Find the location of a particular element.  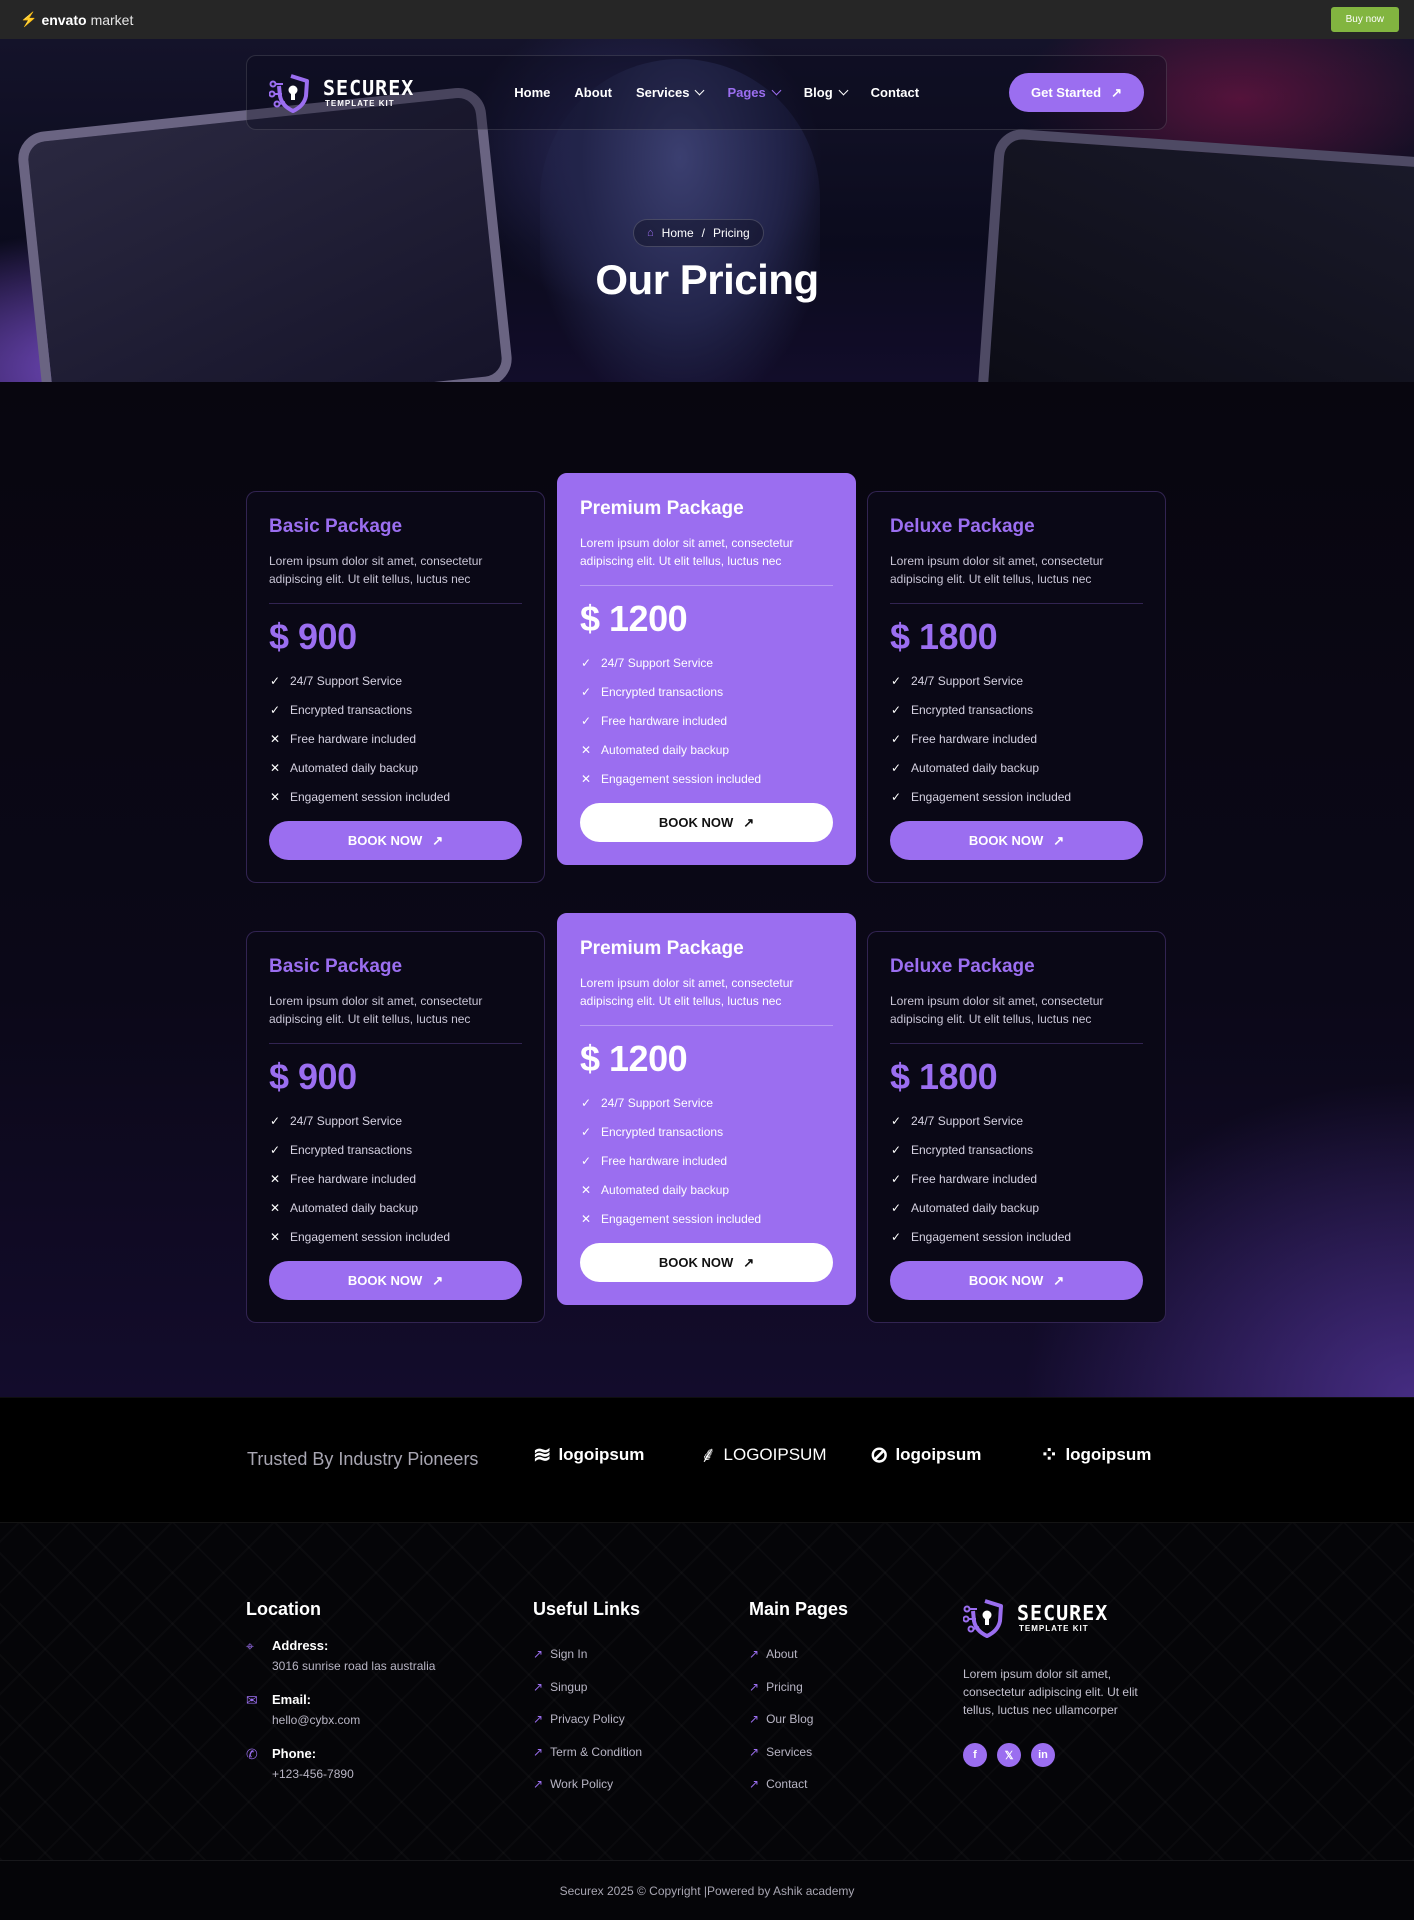

footer-useful-title: Useful Links is located at coordinates (587, 1609).